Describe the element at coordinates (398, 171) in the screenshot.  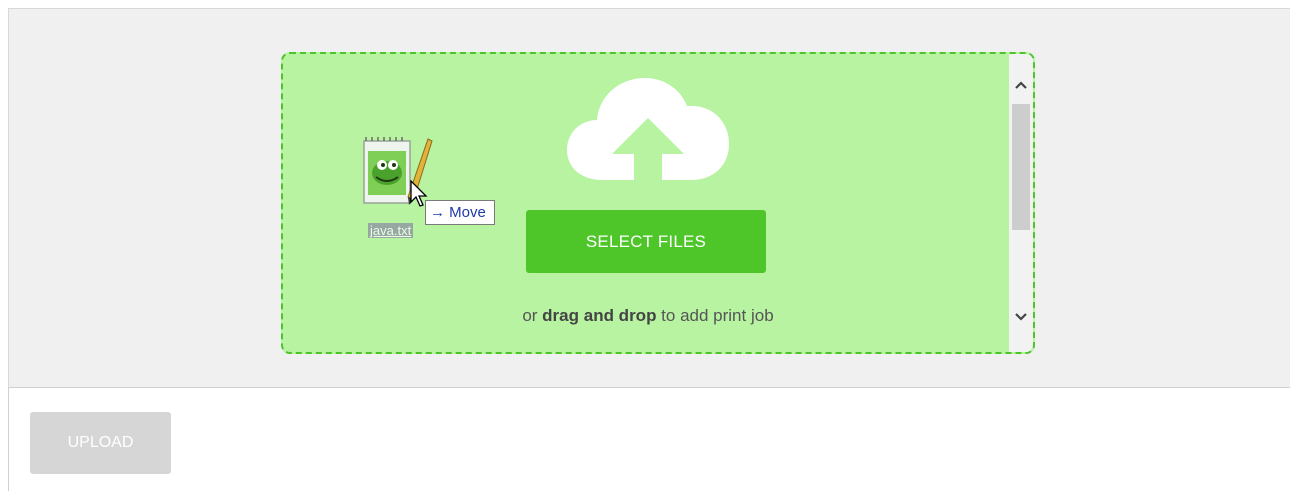
I see `notepad-file-icon` at that location.